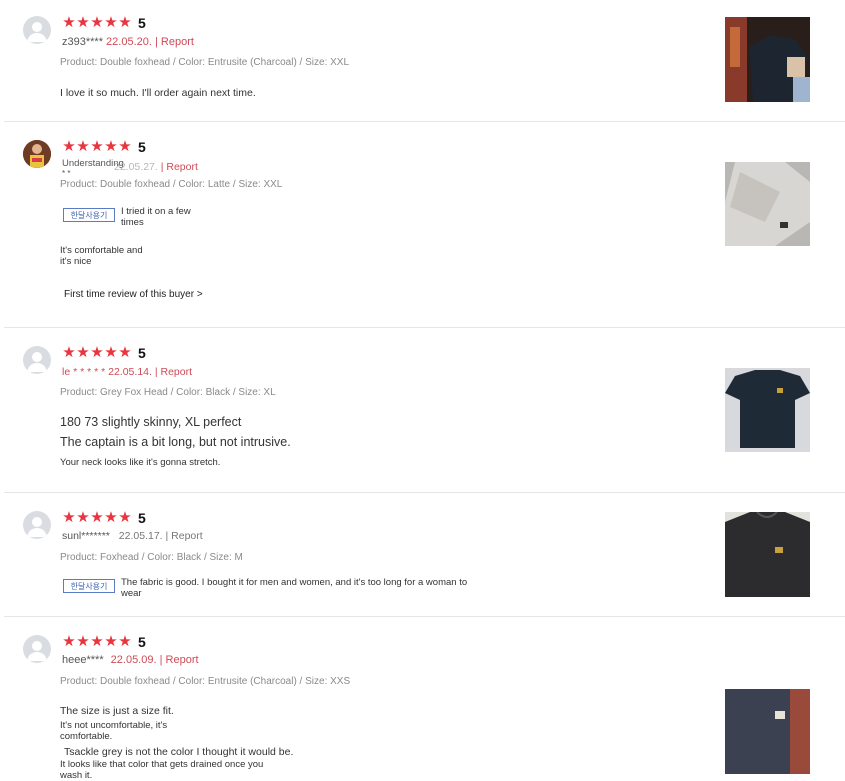 Image resolution: width=845 pixels, height=781 pixels. What do you see at coordinates (114, 725) in the screenshot?
I see `review-text: It's not uncomfortable, it's` at bounding box center [114, 725].